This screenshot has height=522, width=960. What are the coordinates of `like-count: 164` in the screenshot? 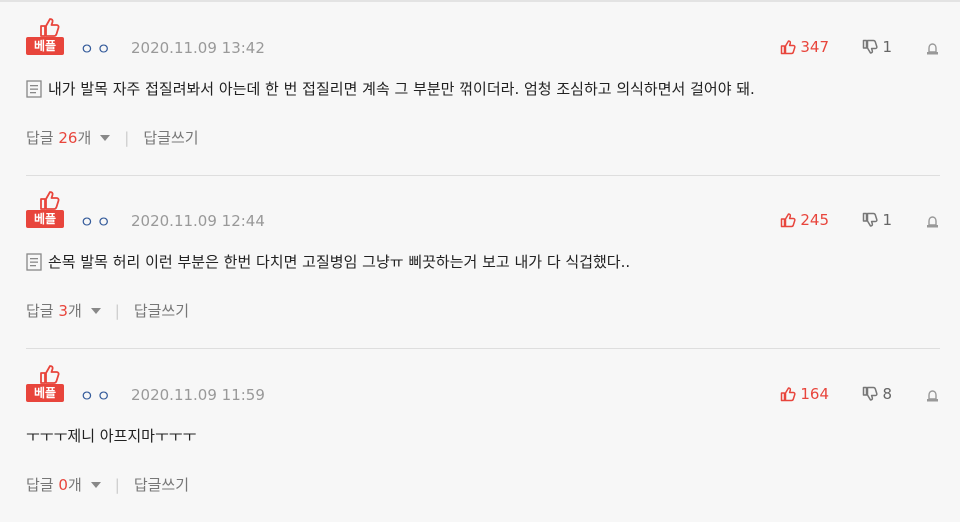 It's located at (814, 394).